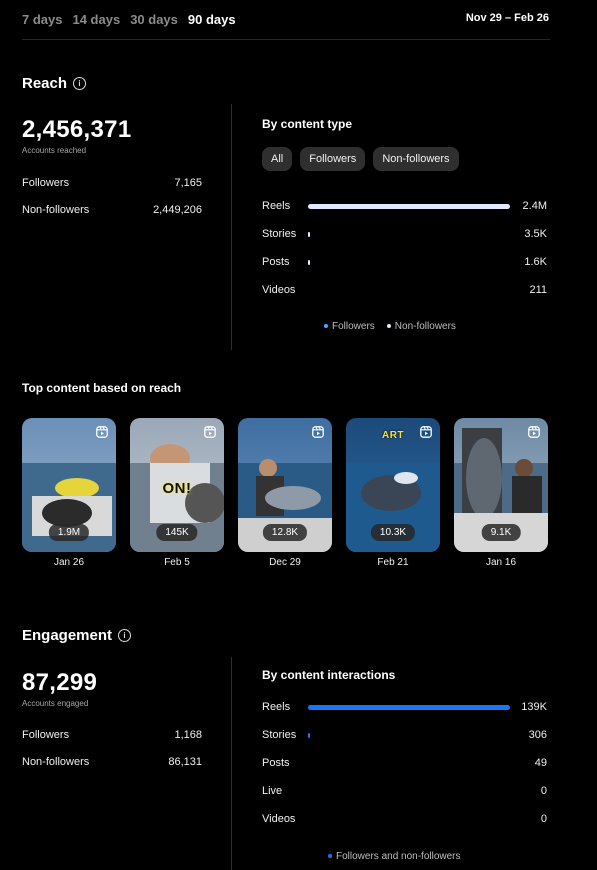 Image resolution: width=597 pixels, height=870 pixels. I want to click on reach-total: 2,456,371, so click(77, 129).